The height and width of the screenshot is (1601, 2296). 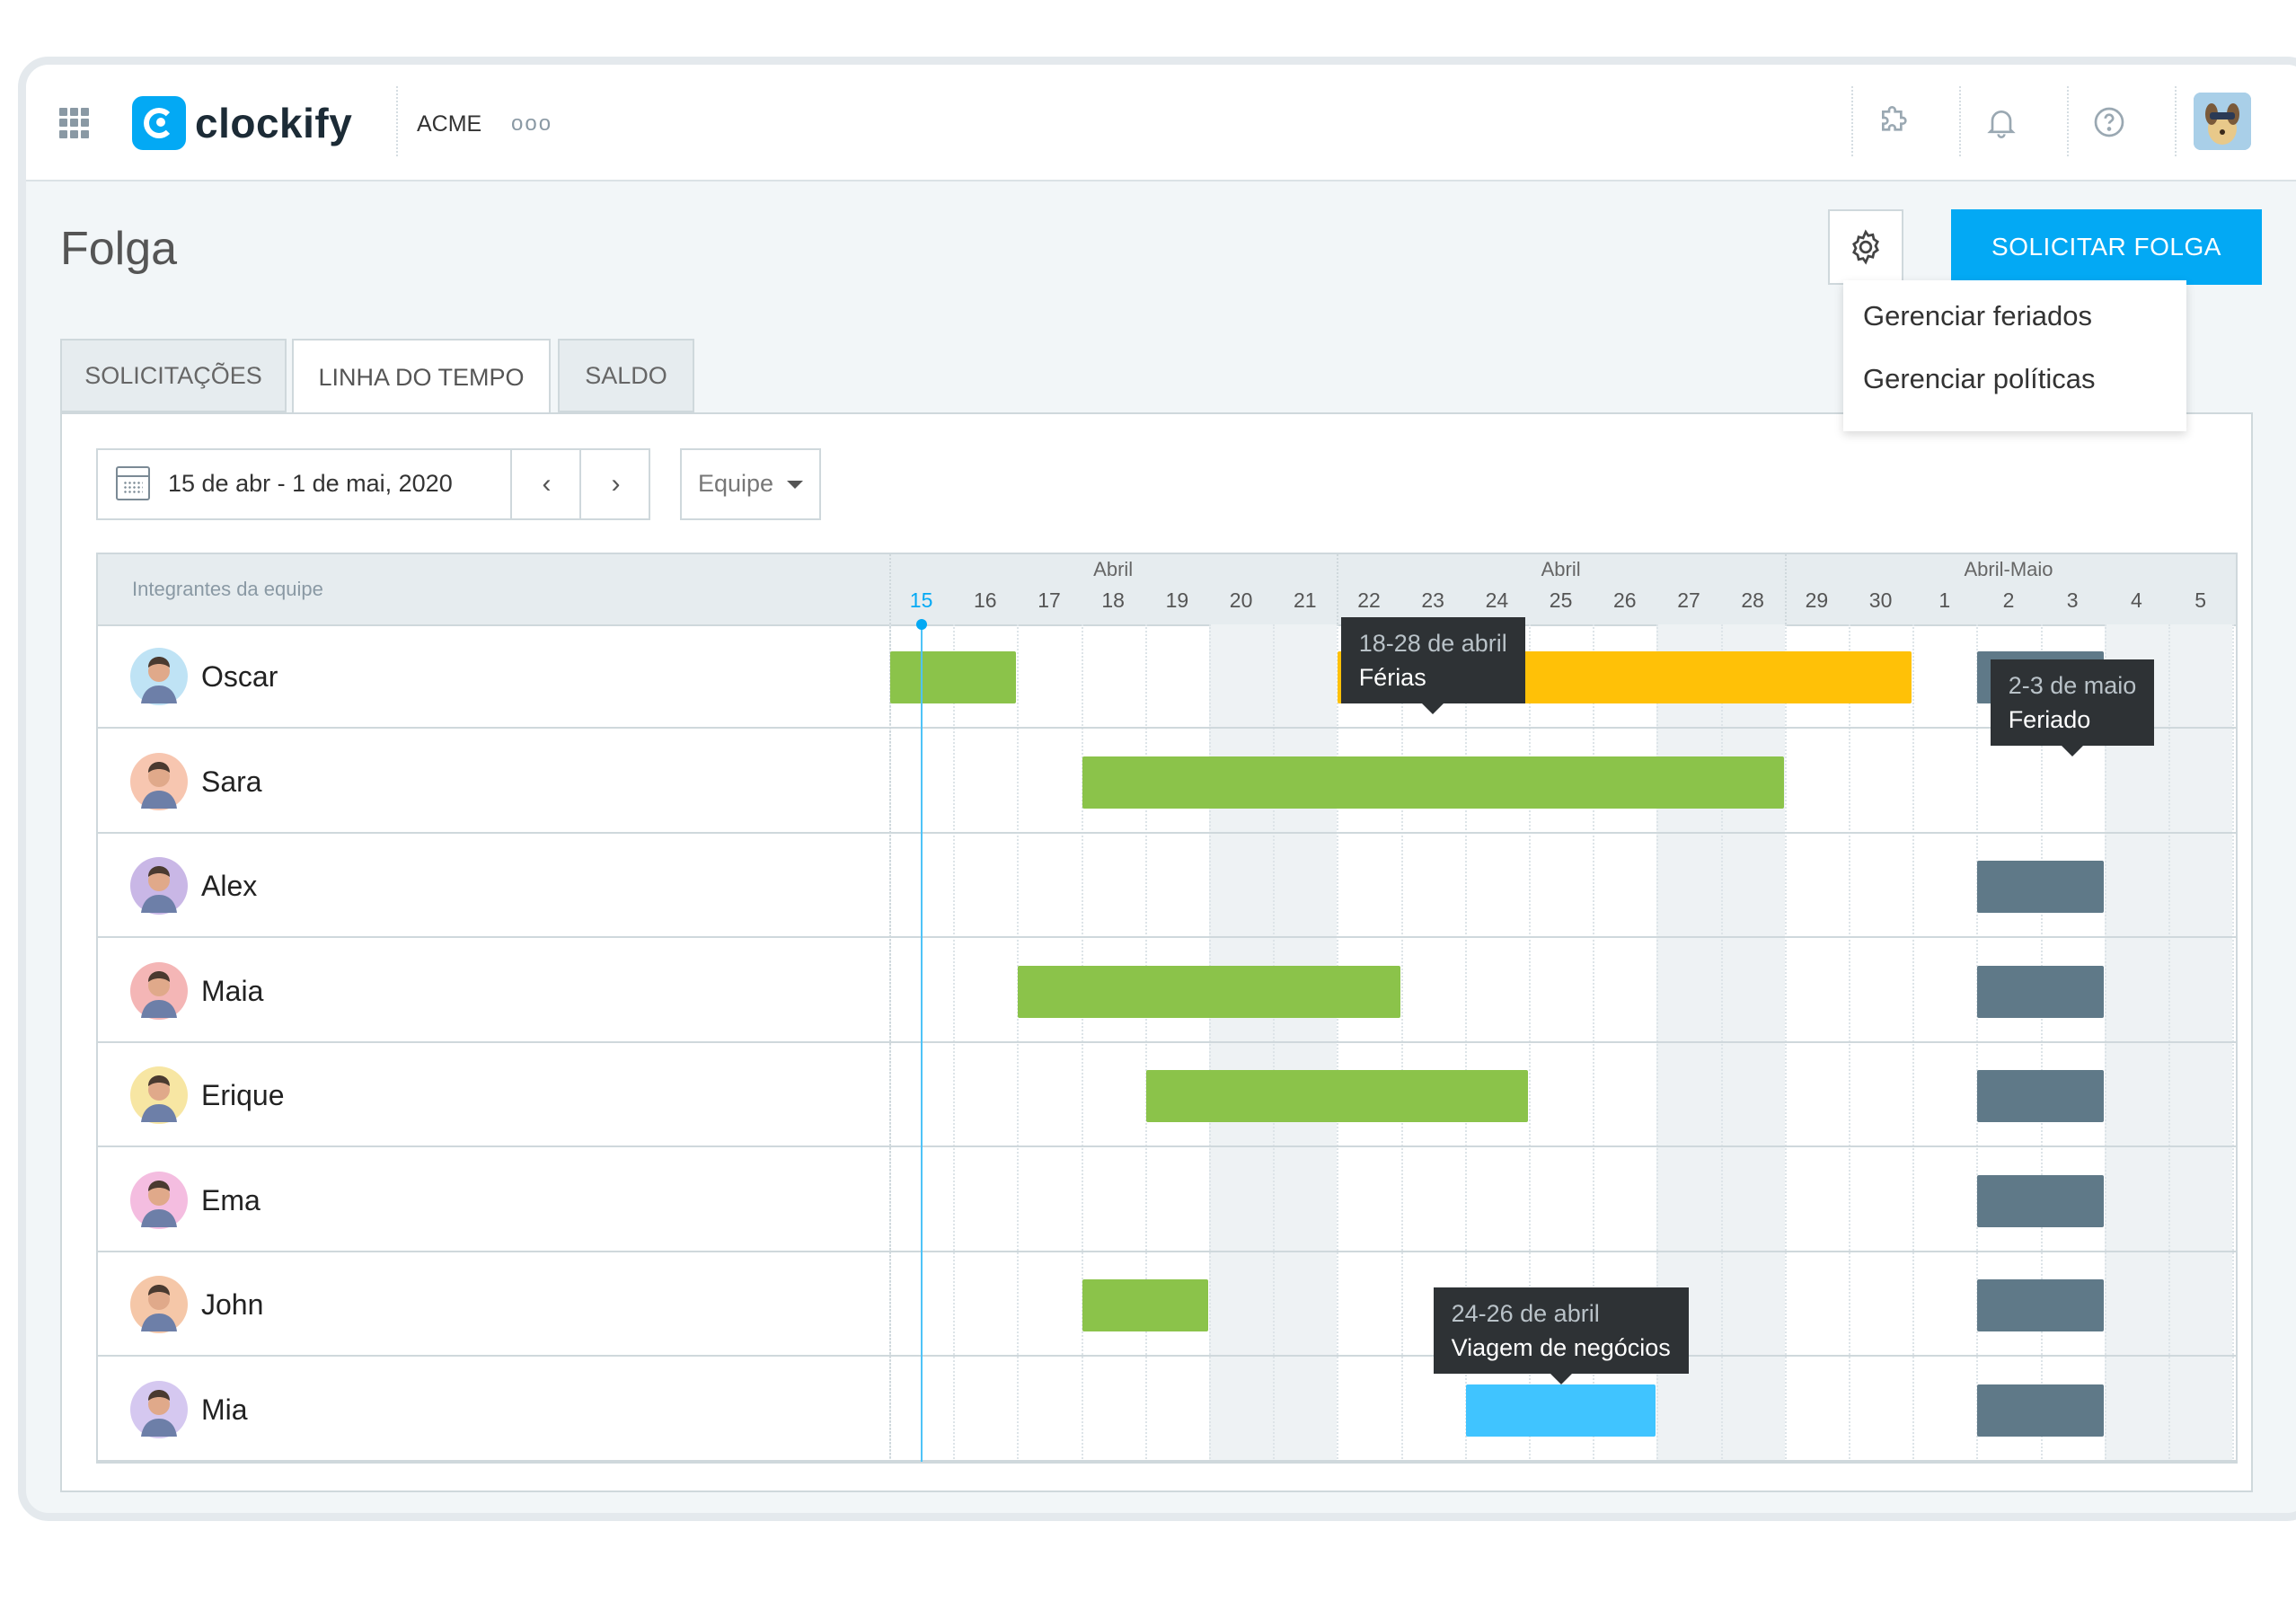 I want to click on request-time-off-button: SOLICITAR FOLGA, so click(x=2106, y=247).